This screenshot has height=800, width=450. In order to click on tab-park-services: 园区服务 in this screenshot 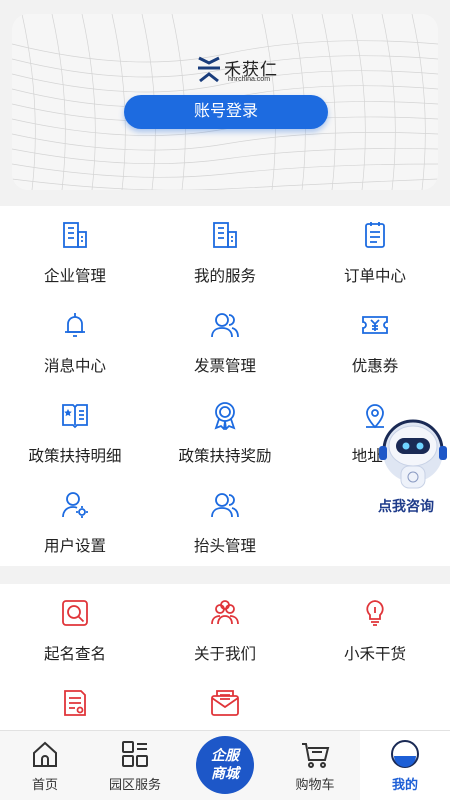, I will do `click(135, 765)`.